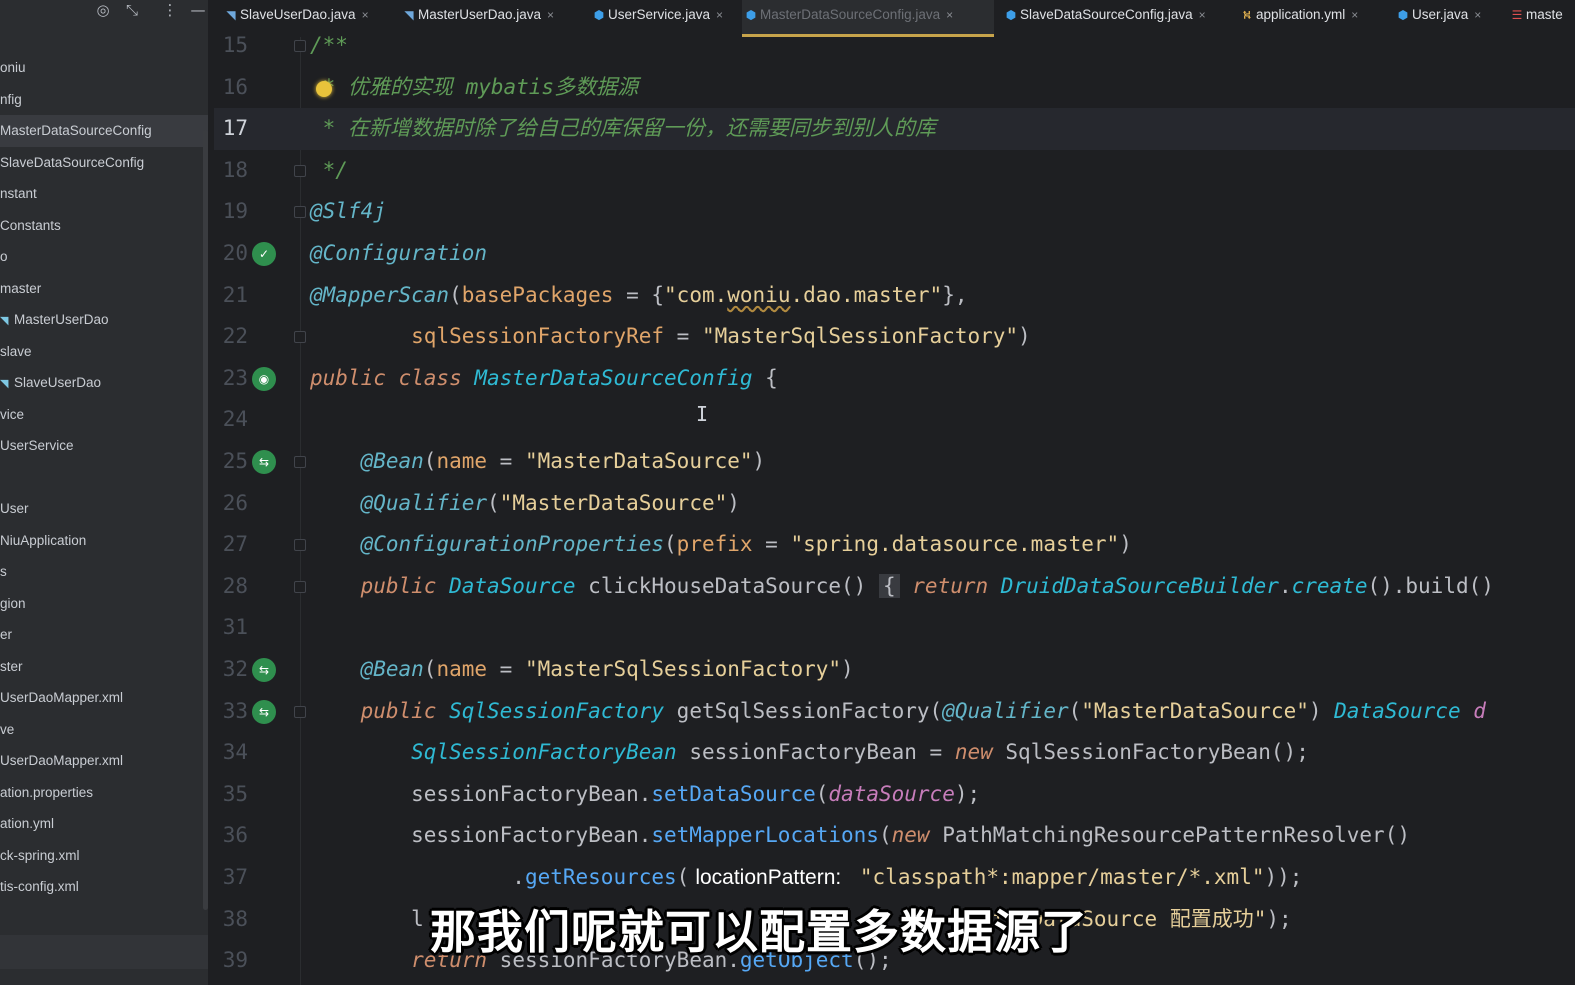 Image resolution: width=1575 pixels, height=985 pixels. Describe the element at coordinates (733, 793) in the screenshot. I see `code-token: setDataSource` at that location.